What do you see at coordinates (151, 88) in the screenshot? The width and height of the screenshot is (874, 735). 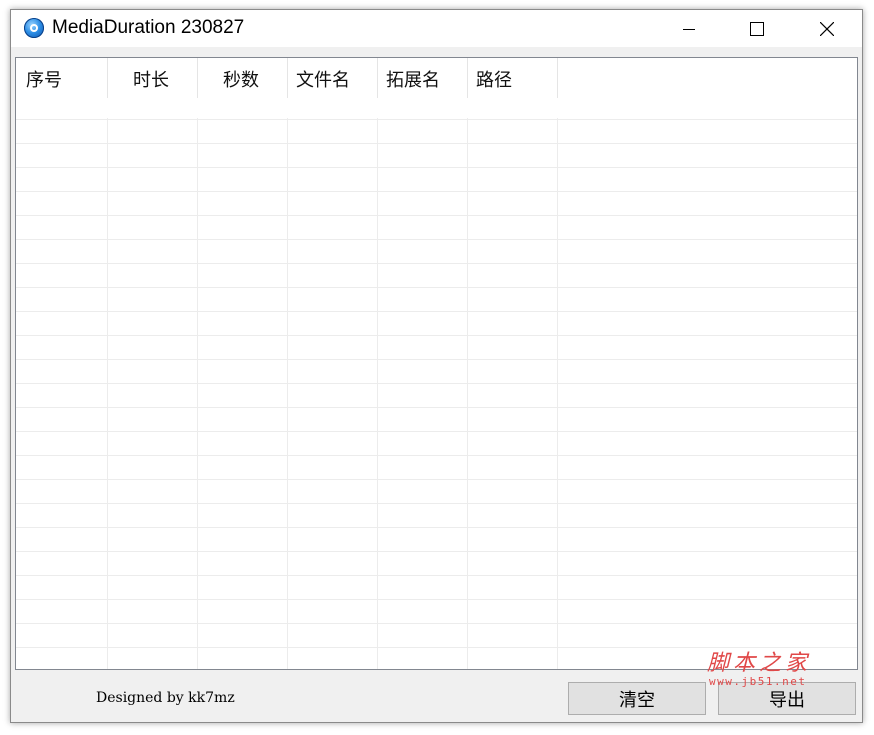 I see `column-header-duration: 时长` at bounding box center [151, 88].